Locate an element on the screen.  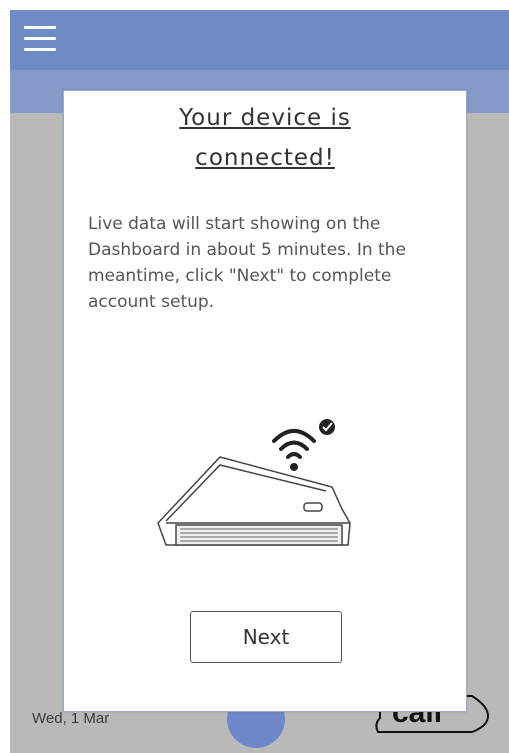
next-button: Next is located at coordinates (266, 637).